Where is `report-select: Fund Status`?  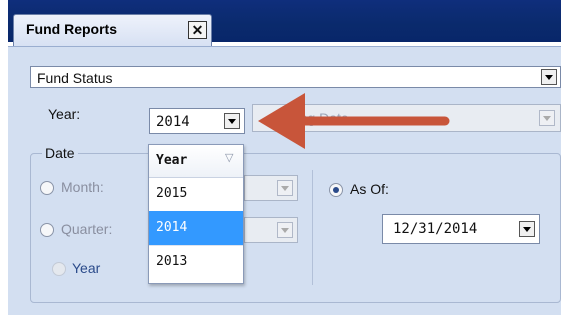
report-select: Fund Status is located at coordinates (295, 77).